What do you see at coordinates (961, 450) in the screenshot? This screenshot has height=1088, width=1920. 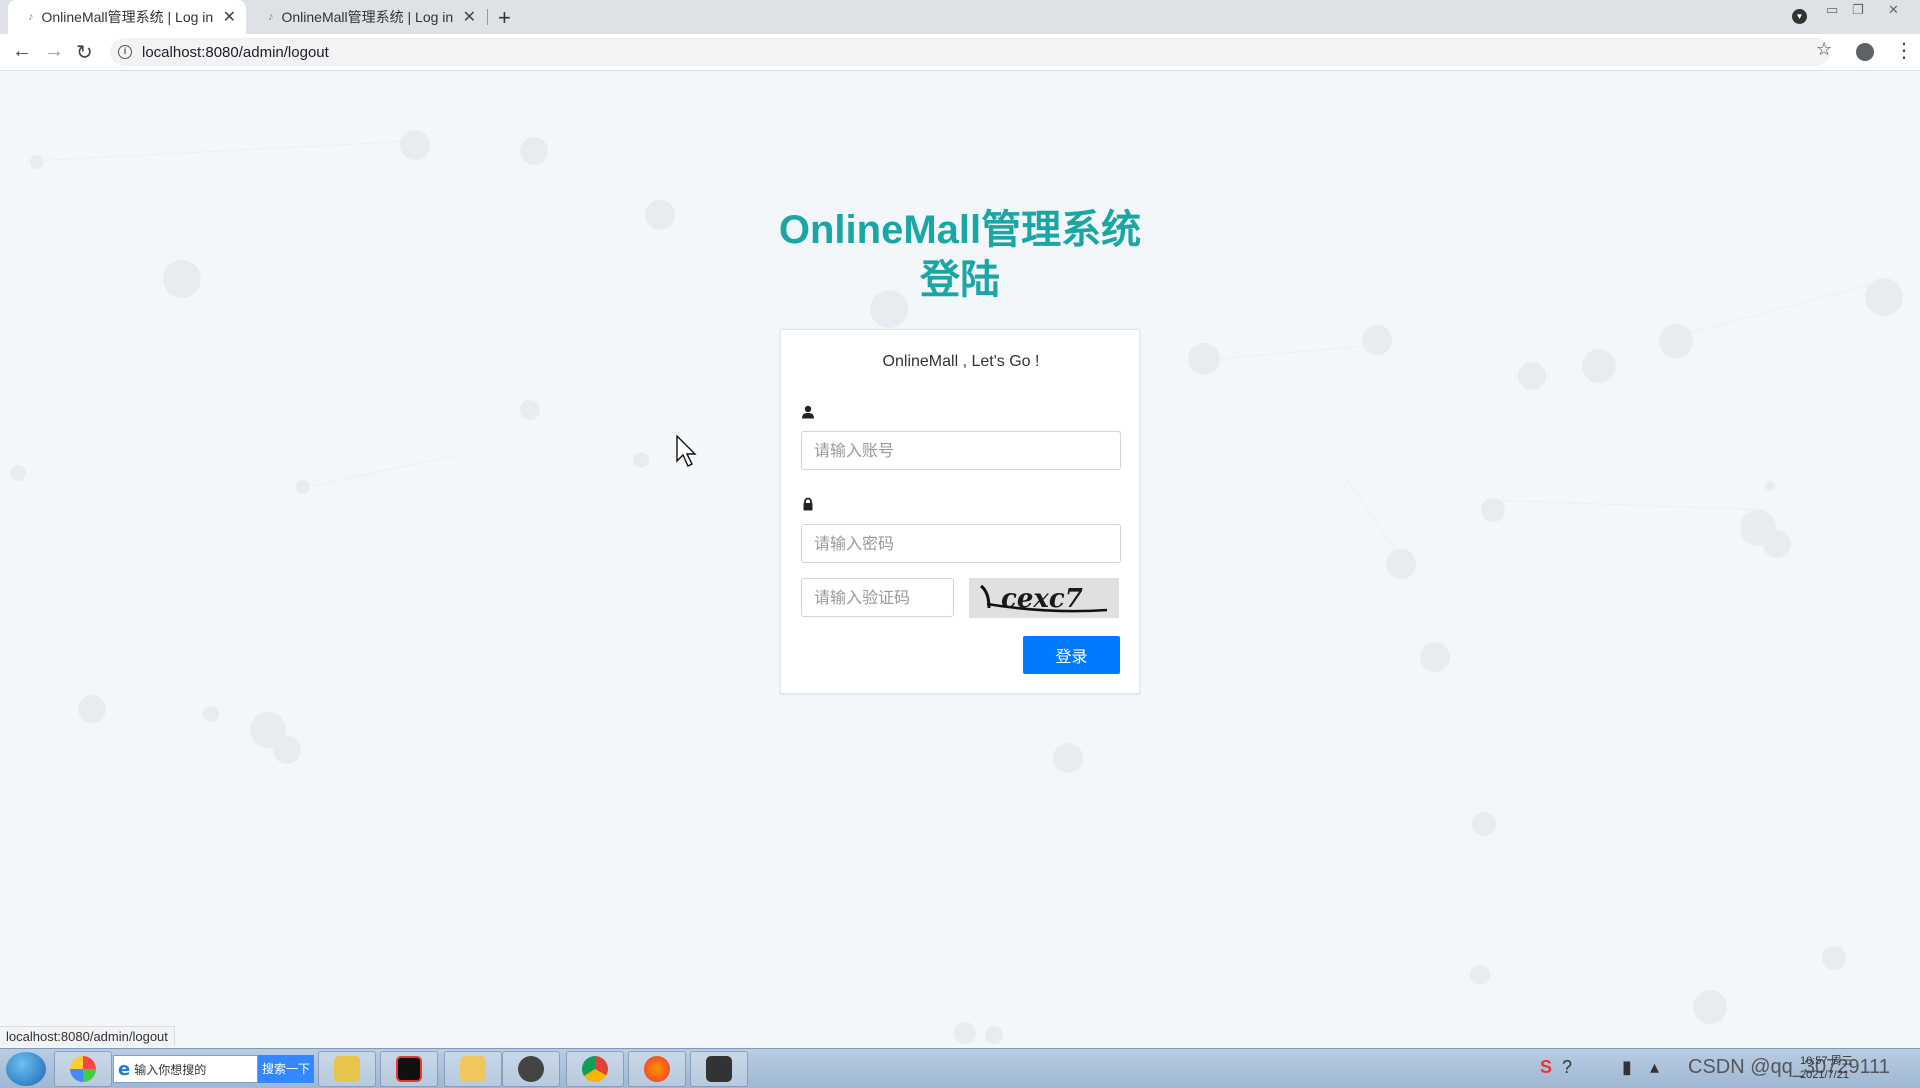 I see `username-input` at bounding box center [961, 450].